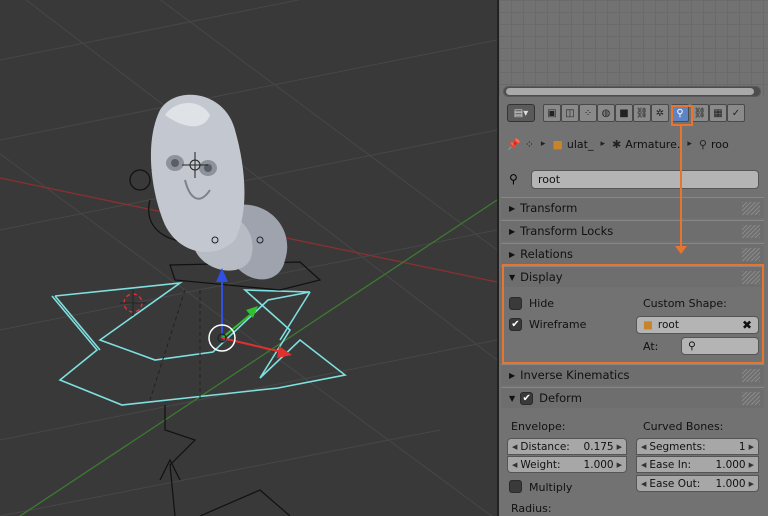 Image resolution: width=768 pixels, height=516 pixels. Describe the element at coordinates (697, 464) in the screenshot. I see `ease-in-field: ◀ Ease In: 1.000 ▶` at that location.